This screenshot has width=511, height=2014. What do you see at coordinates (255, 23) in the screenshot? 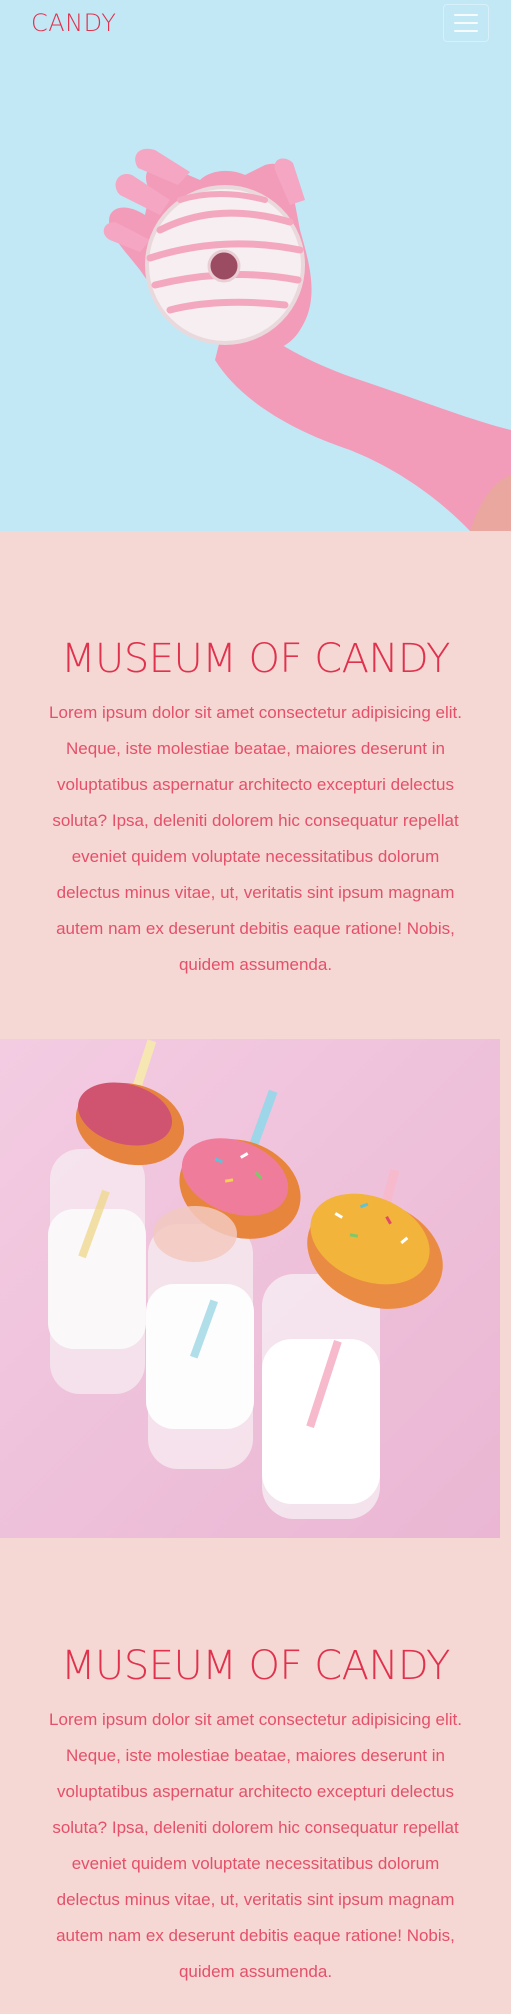
I see `navbar: CANDY` at bounding box center [255, 23].